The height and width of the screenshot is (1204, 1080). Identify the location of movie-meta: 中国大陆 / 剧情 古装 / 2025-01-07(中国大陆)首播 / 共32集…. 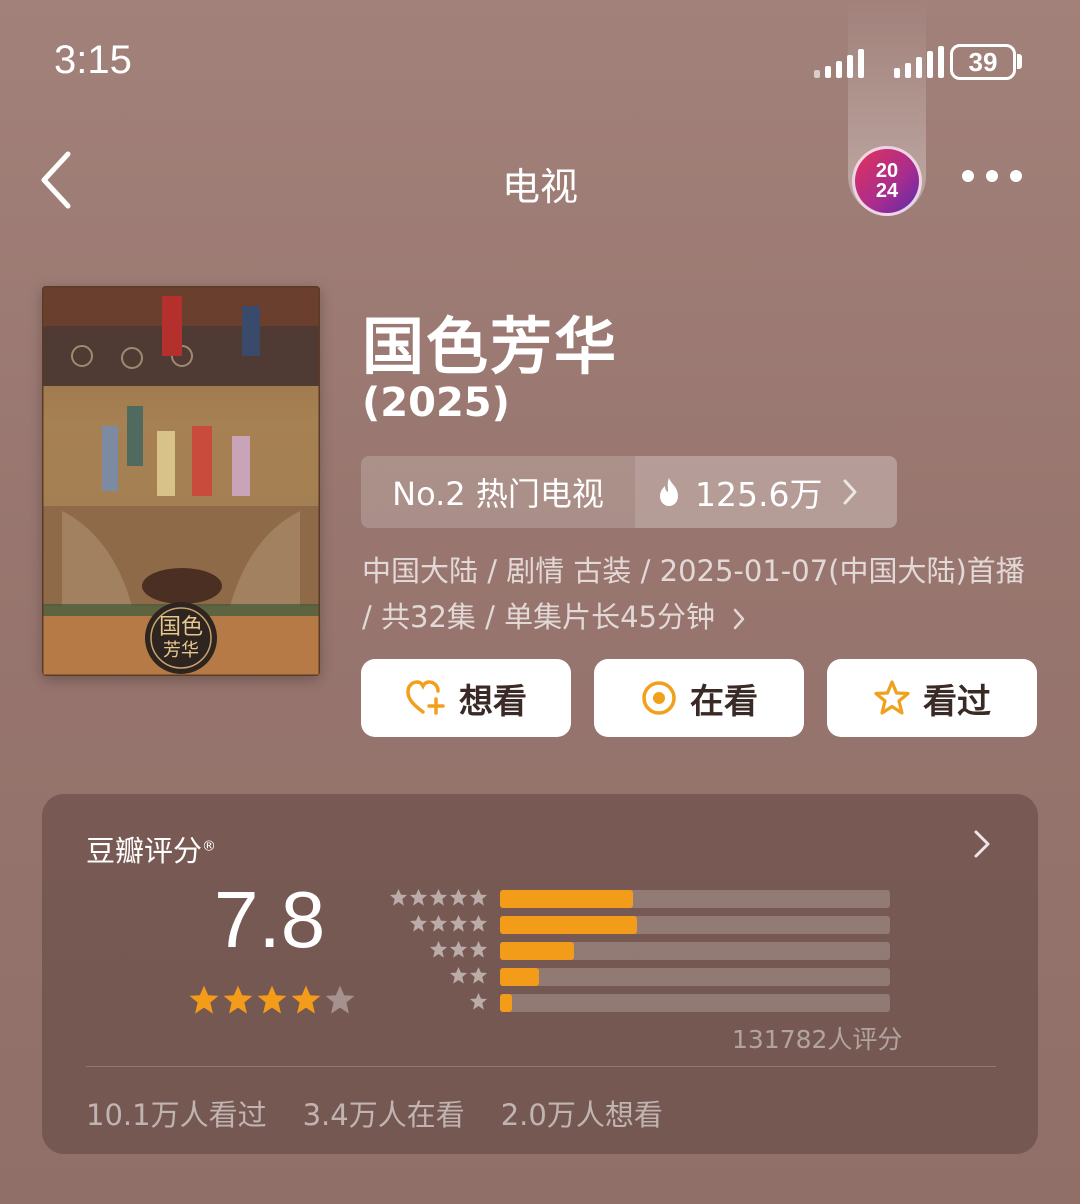
(702, 594).